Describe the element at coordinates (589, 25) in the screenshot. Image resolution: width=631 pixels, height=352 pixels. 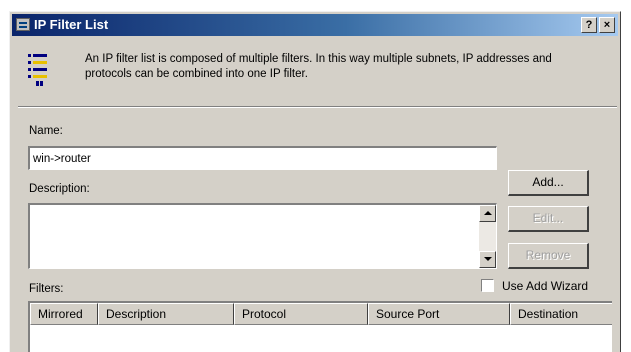
I see `help-button: ?` at that location.